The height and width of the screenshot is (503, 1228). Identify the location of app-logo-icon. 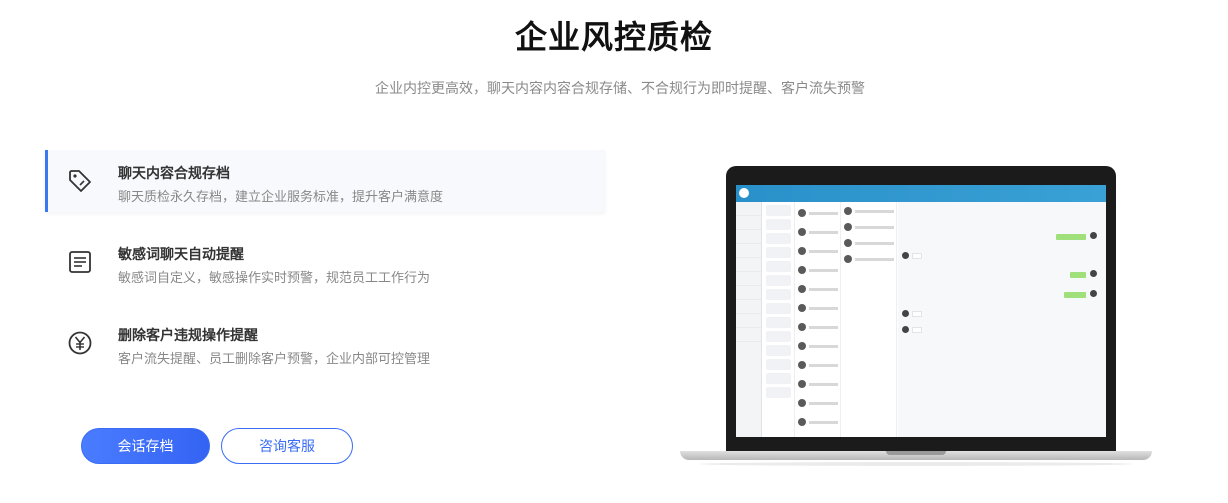
(744, 193).